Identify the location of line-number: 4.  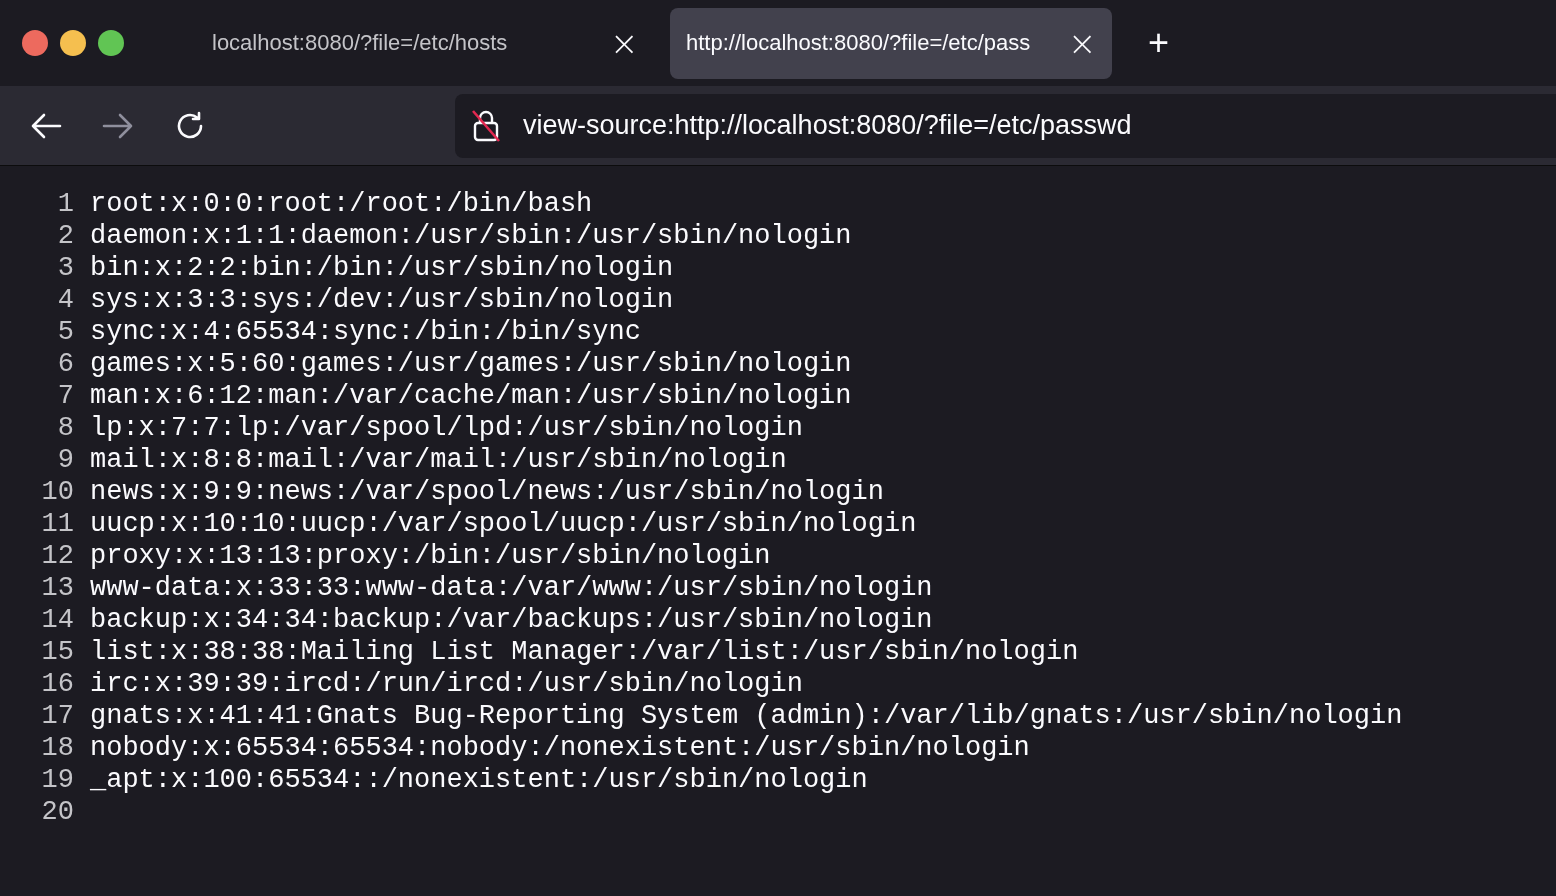
(65, 300).